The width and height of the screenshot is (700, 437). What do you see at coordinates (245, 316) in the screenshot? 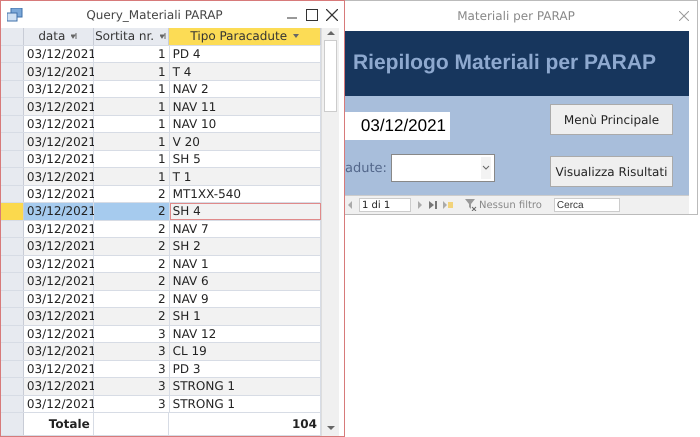
I see `table-cell: SH 1` at bounding box center [245, 316].